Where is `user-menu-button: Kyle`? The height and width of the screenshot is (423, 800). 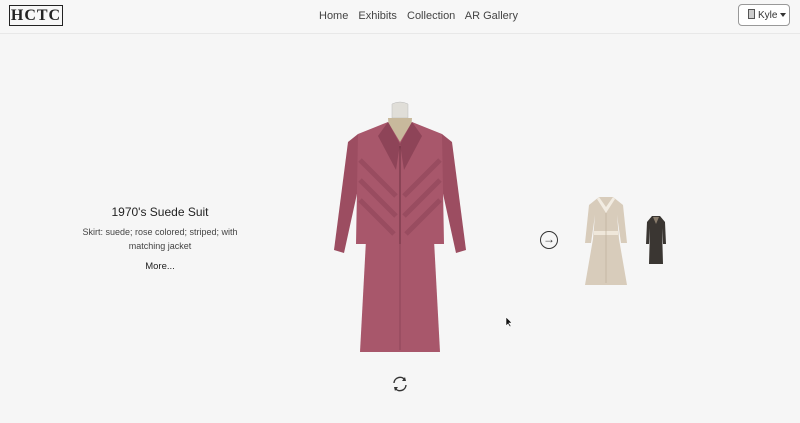
user-menu-button: Kyle is located at coordinates (764, 15).